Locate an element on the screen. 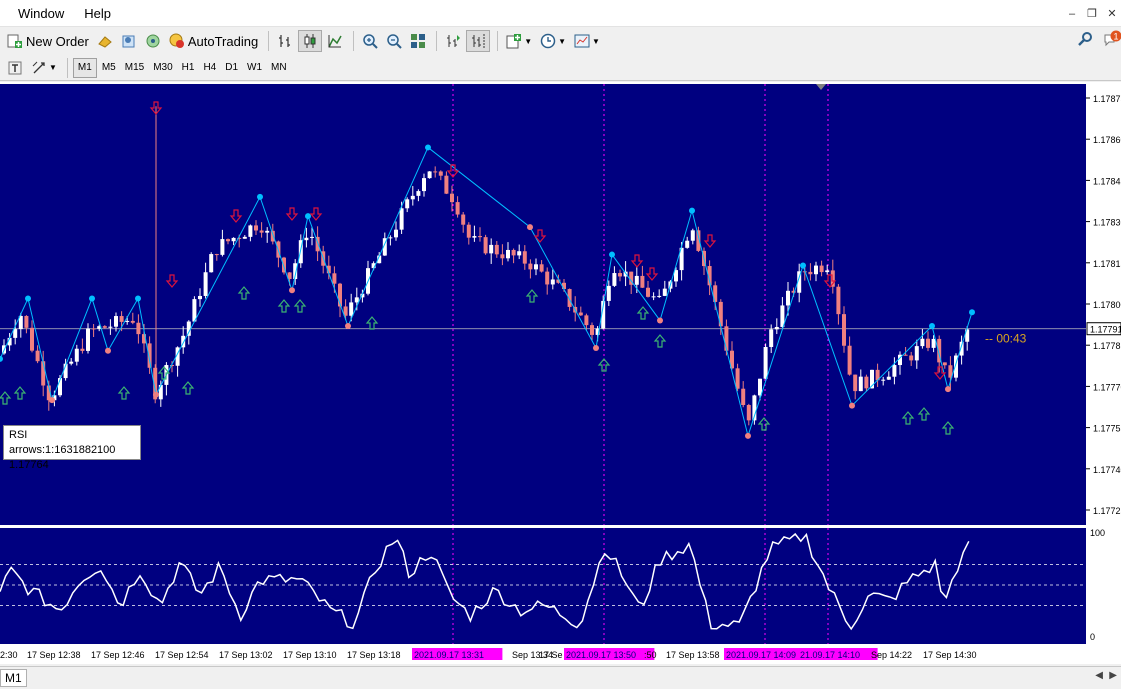 This screenshot has width=1121, height=689. time-axis-label: 17 Sep 13:02 is located at coordinates (246, 655).